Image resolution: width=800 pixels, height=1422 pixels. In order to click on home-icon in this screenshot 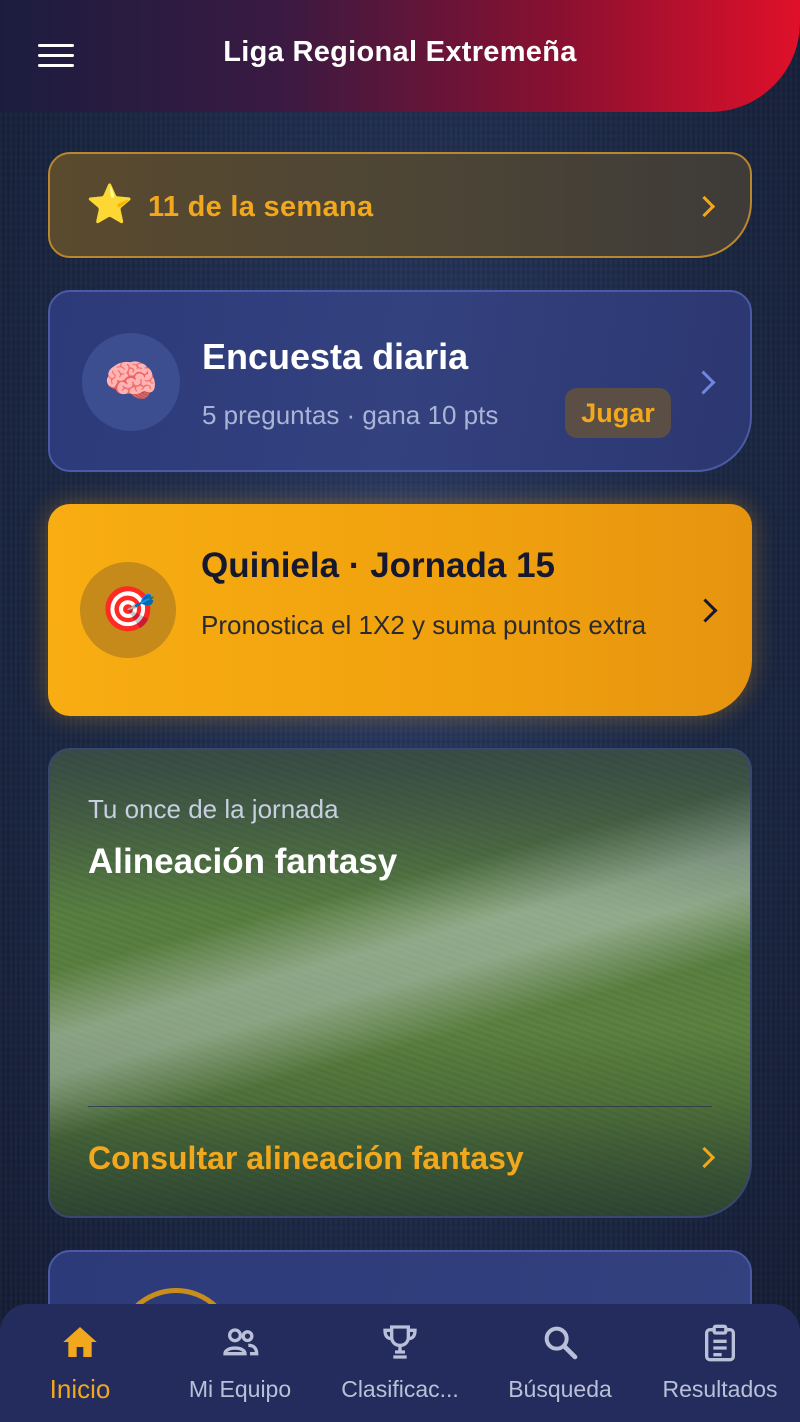, I will do `click(80, 1342)`.